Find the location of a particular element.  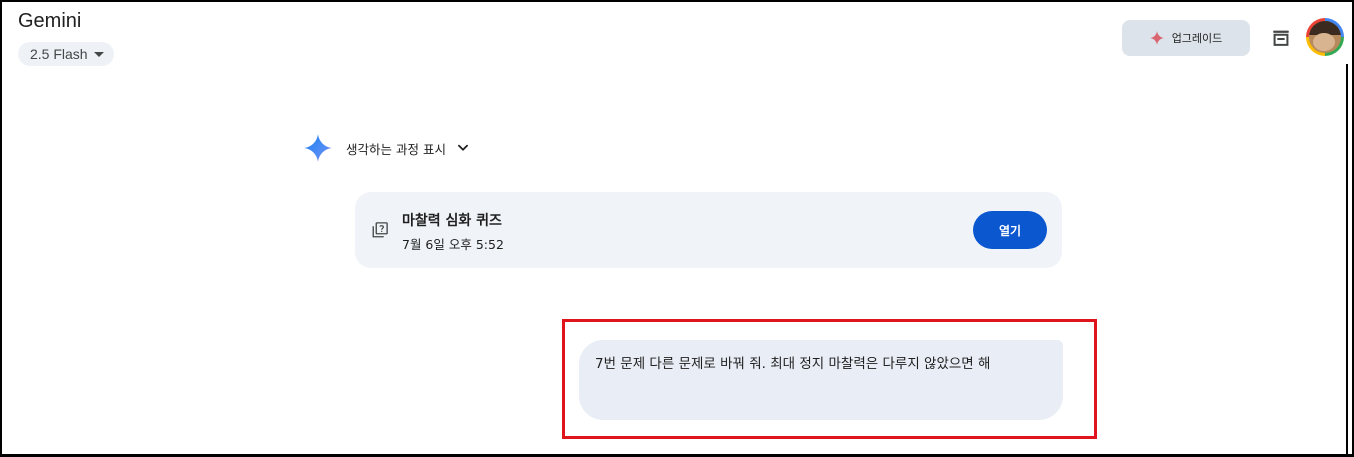

app-title: Gemini is located at coordinates (50, 21).